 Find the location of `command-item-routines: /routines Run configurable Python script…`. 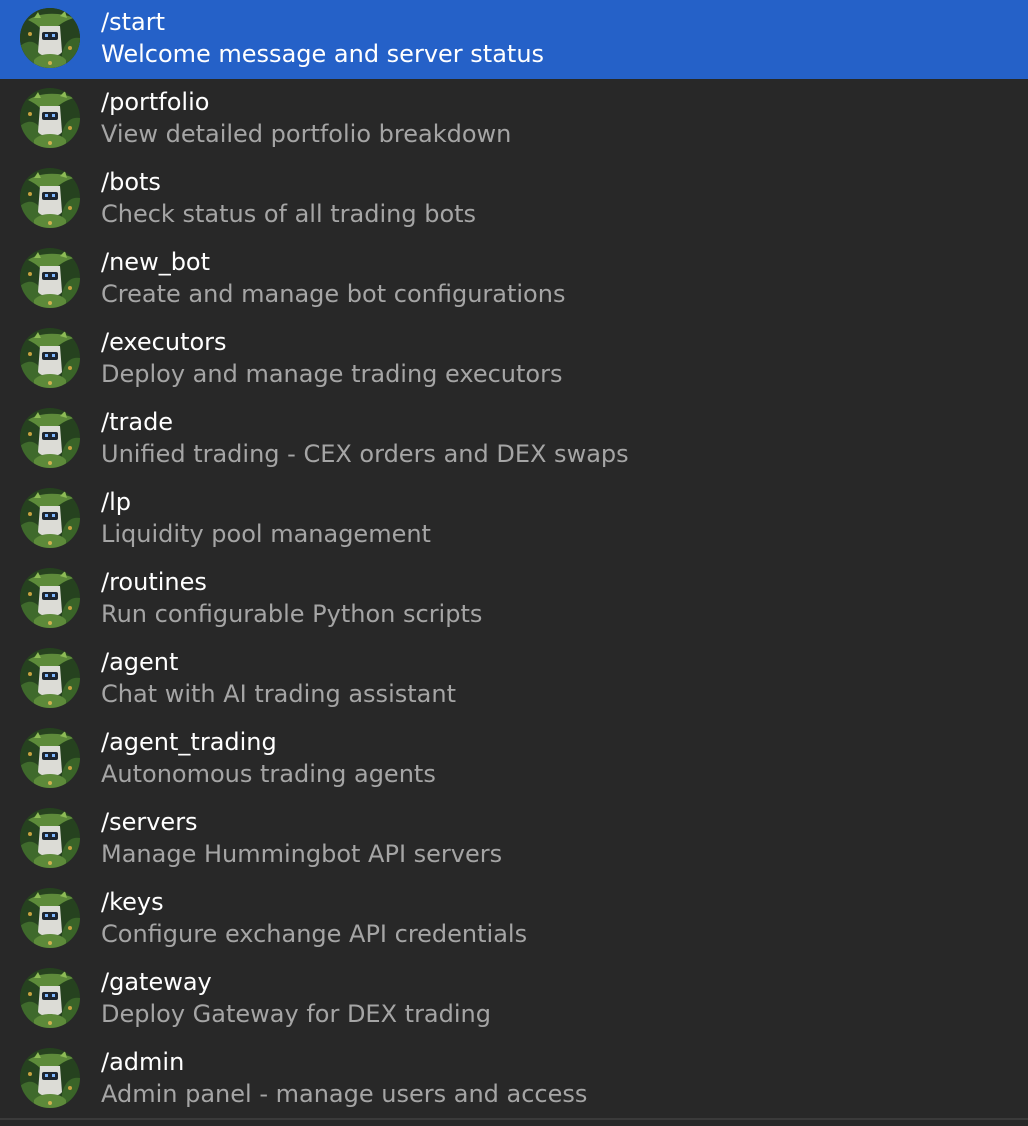

command-item-routines: /routines Run configurable Python script… is located at coordinates (514, 599).